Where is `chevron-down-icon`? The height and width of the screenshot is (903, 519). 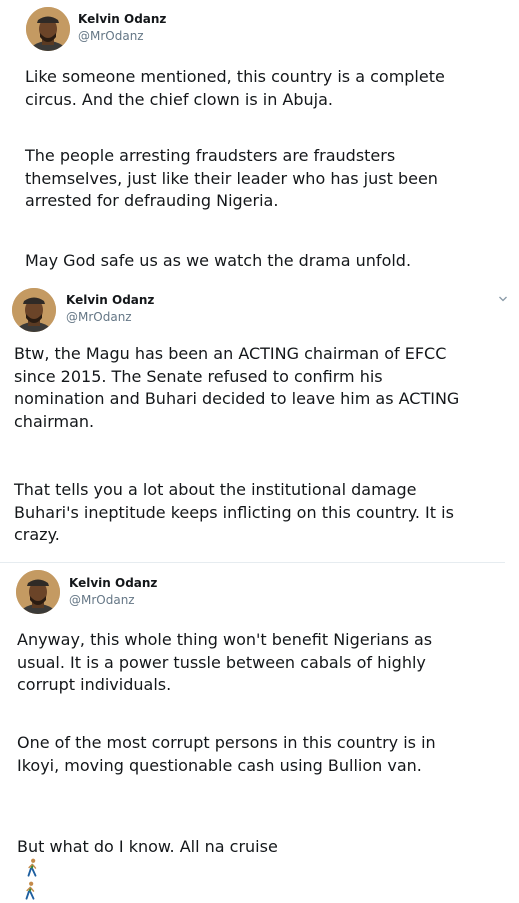
chevron-down-icon is located at coordinates (503, 299).